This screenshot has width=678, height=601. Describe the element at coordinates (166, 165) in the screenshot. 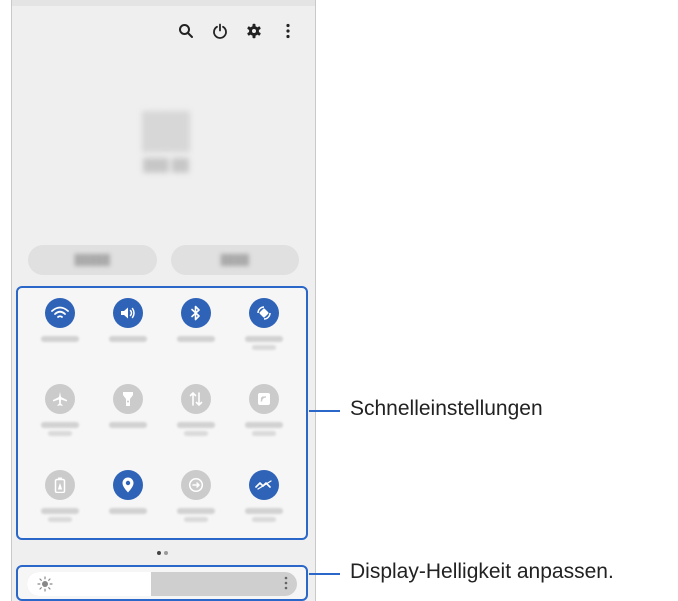

I see `blurred-date: ███ ██` at that location.